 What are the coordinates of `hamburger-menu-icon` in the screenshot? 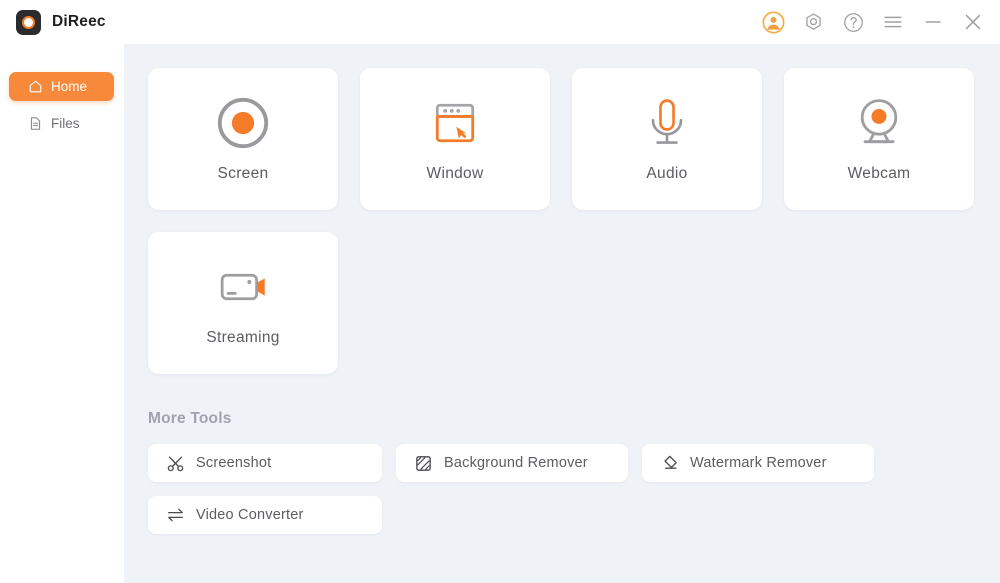 It's located at (893, 22).